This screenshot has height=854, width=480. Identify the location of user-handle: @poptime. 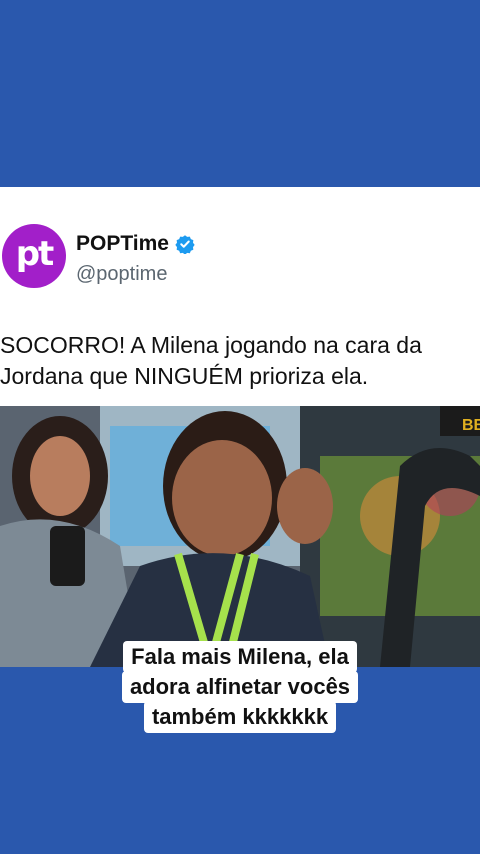
(121, 274).